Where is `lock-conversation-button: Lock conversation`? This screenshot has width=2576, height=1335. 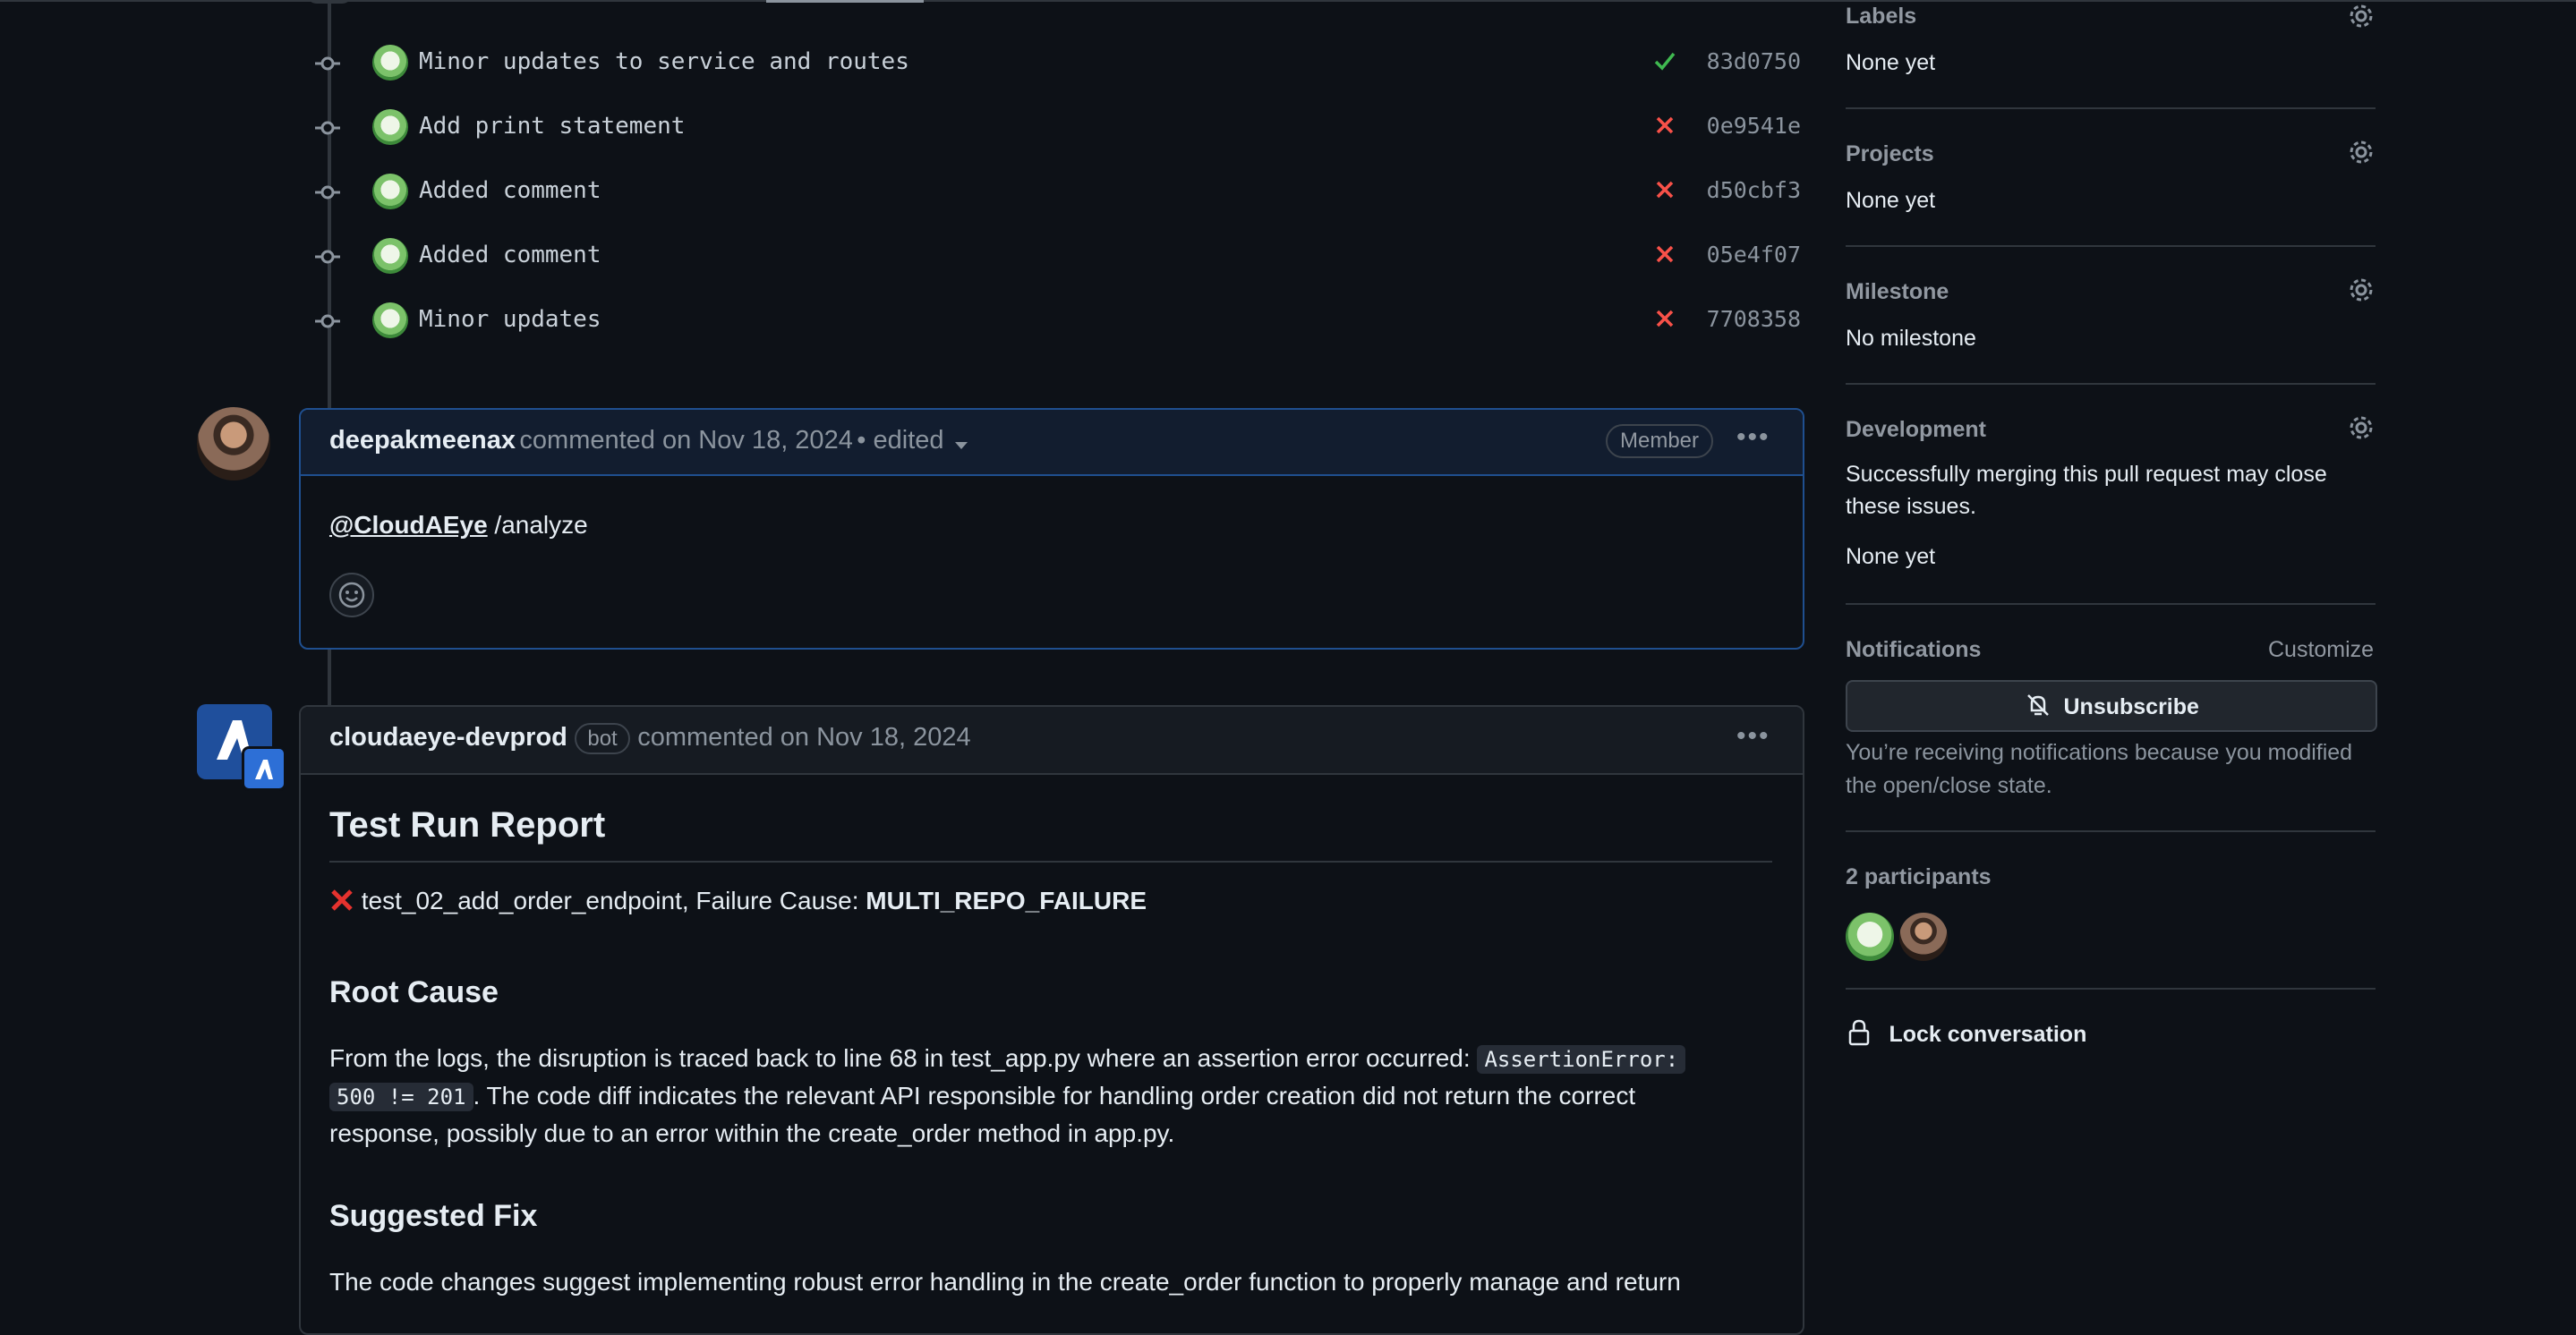 lock-conversation-button: Lock conversation is located at coordinates (1966, 1033).